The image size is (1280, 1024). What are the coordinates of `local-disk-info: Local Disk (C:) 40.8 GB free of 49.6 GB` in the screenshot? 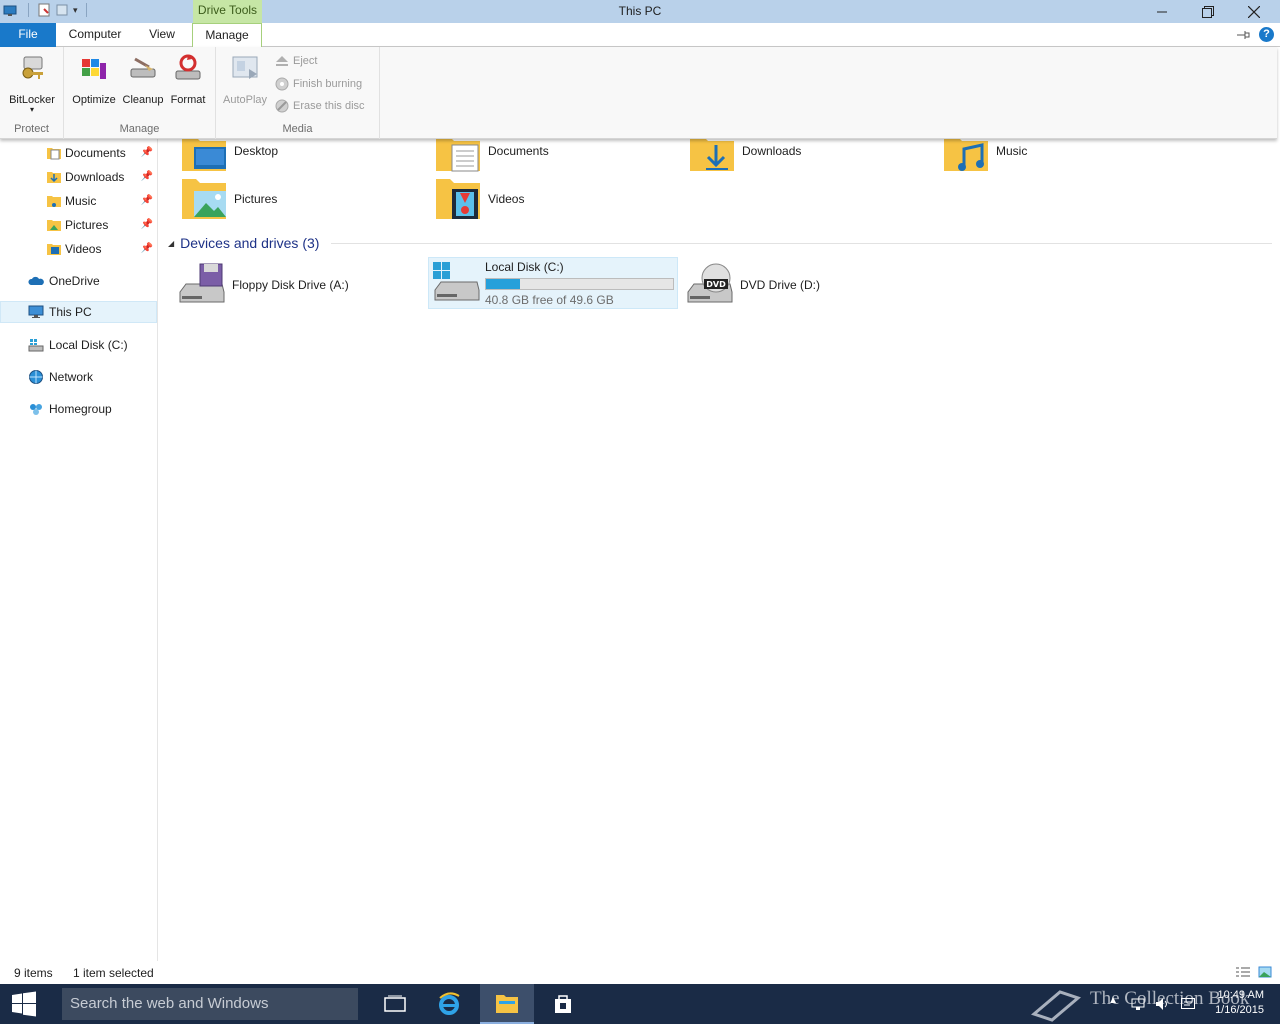 It's located at (579, 283).